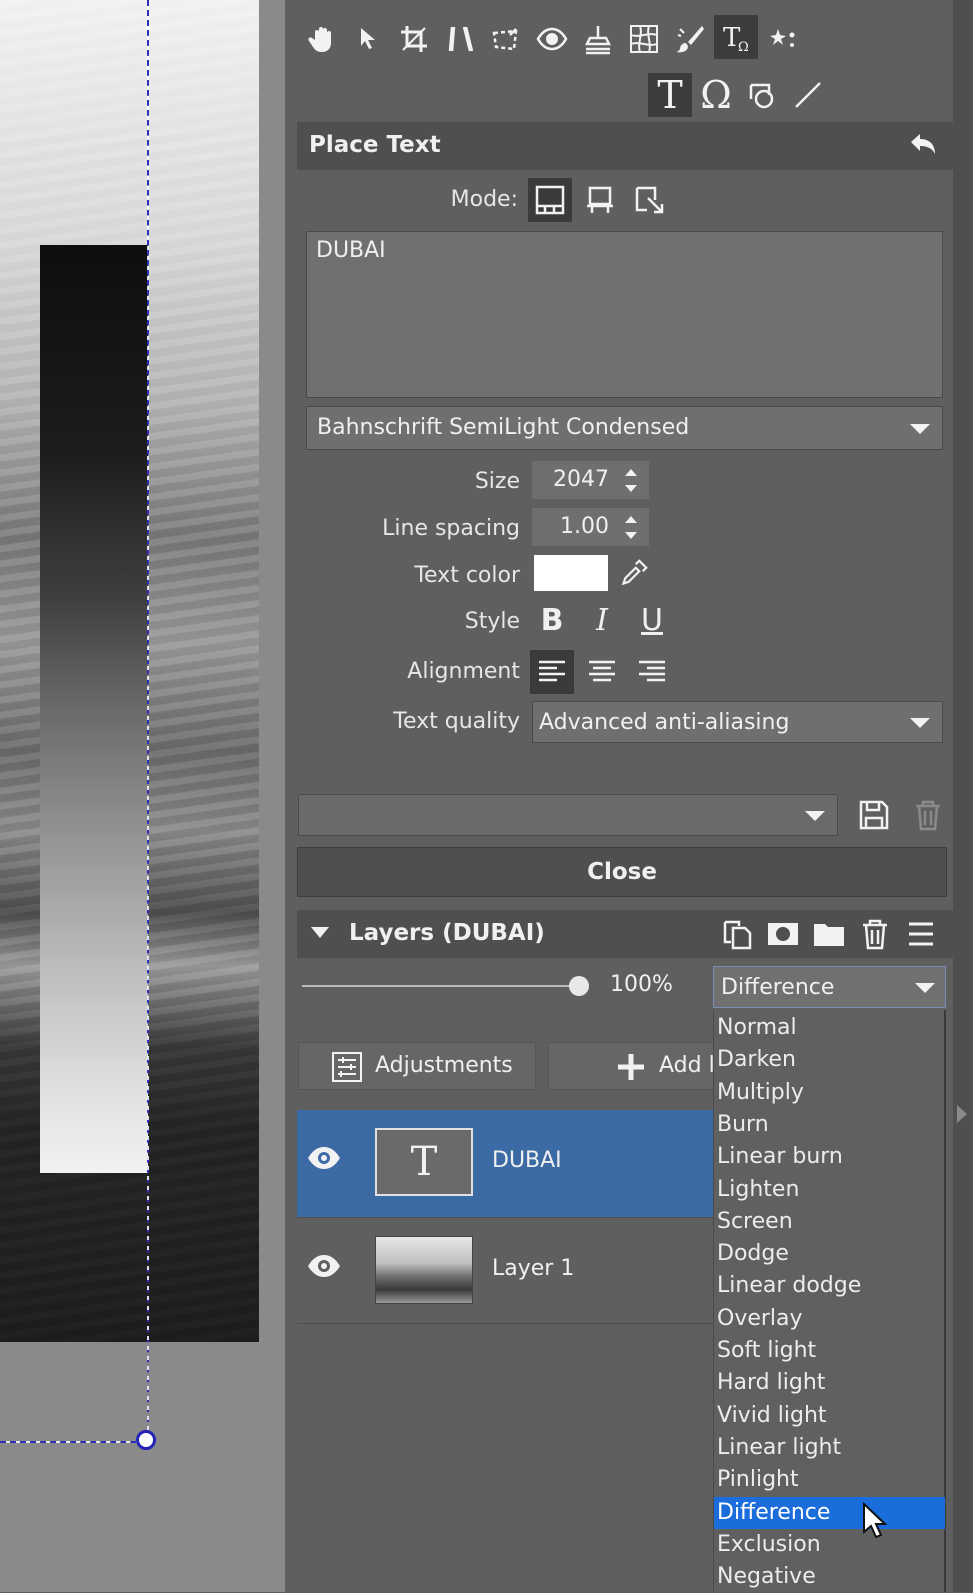  I want to click on mesh-warp-icon, so click(644, 39).